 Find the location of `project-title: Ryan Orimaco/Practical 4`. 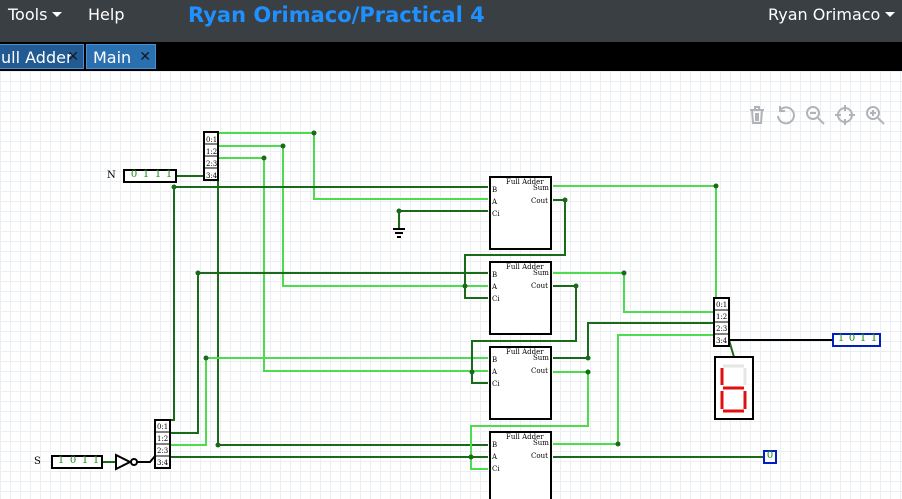

project-title: Ryan Orimaco/Practical 4 is located at coordinates (336, 15).